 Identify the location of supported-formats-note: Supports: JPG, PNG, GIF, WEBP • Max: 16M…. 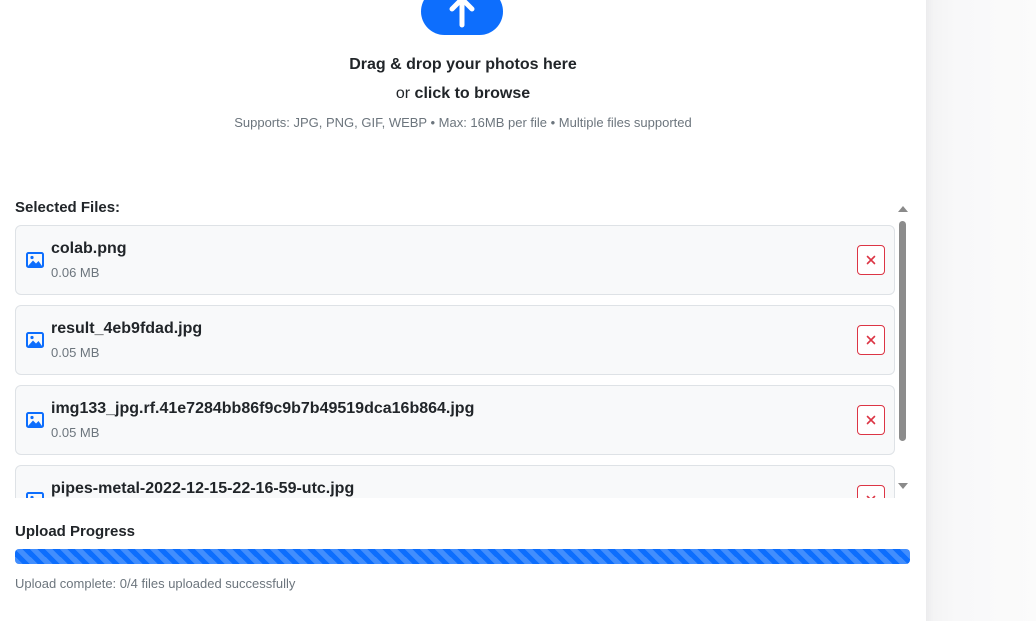
(463, 122).